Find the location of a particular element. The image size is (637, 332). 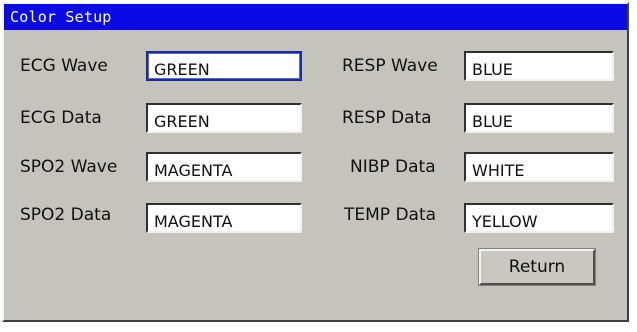

spo2-data-color-value: MAGENTA is located at coordinates (193, 221).